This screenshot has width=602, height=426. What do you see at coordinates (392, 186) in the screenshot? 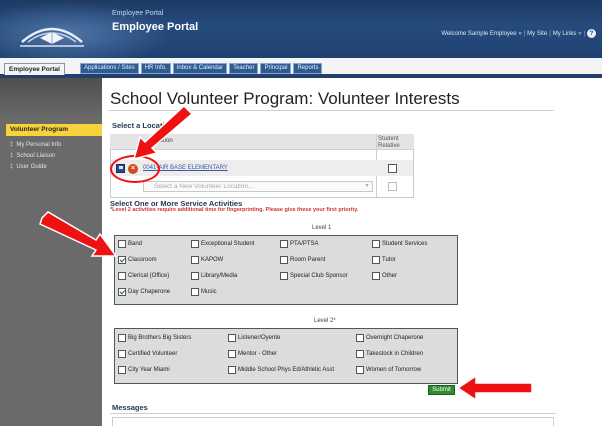
I see `new-student-relative-checkbox` at bounding box center [392, 186].